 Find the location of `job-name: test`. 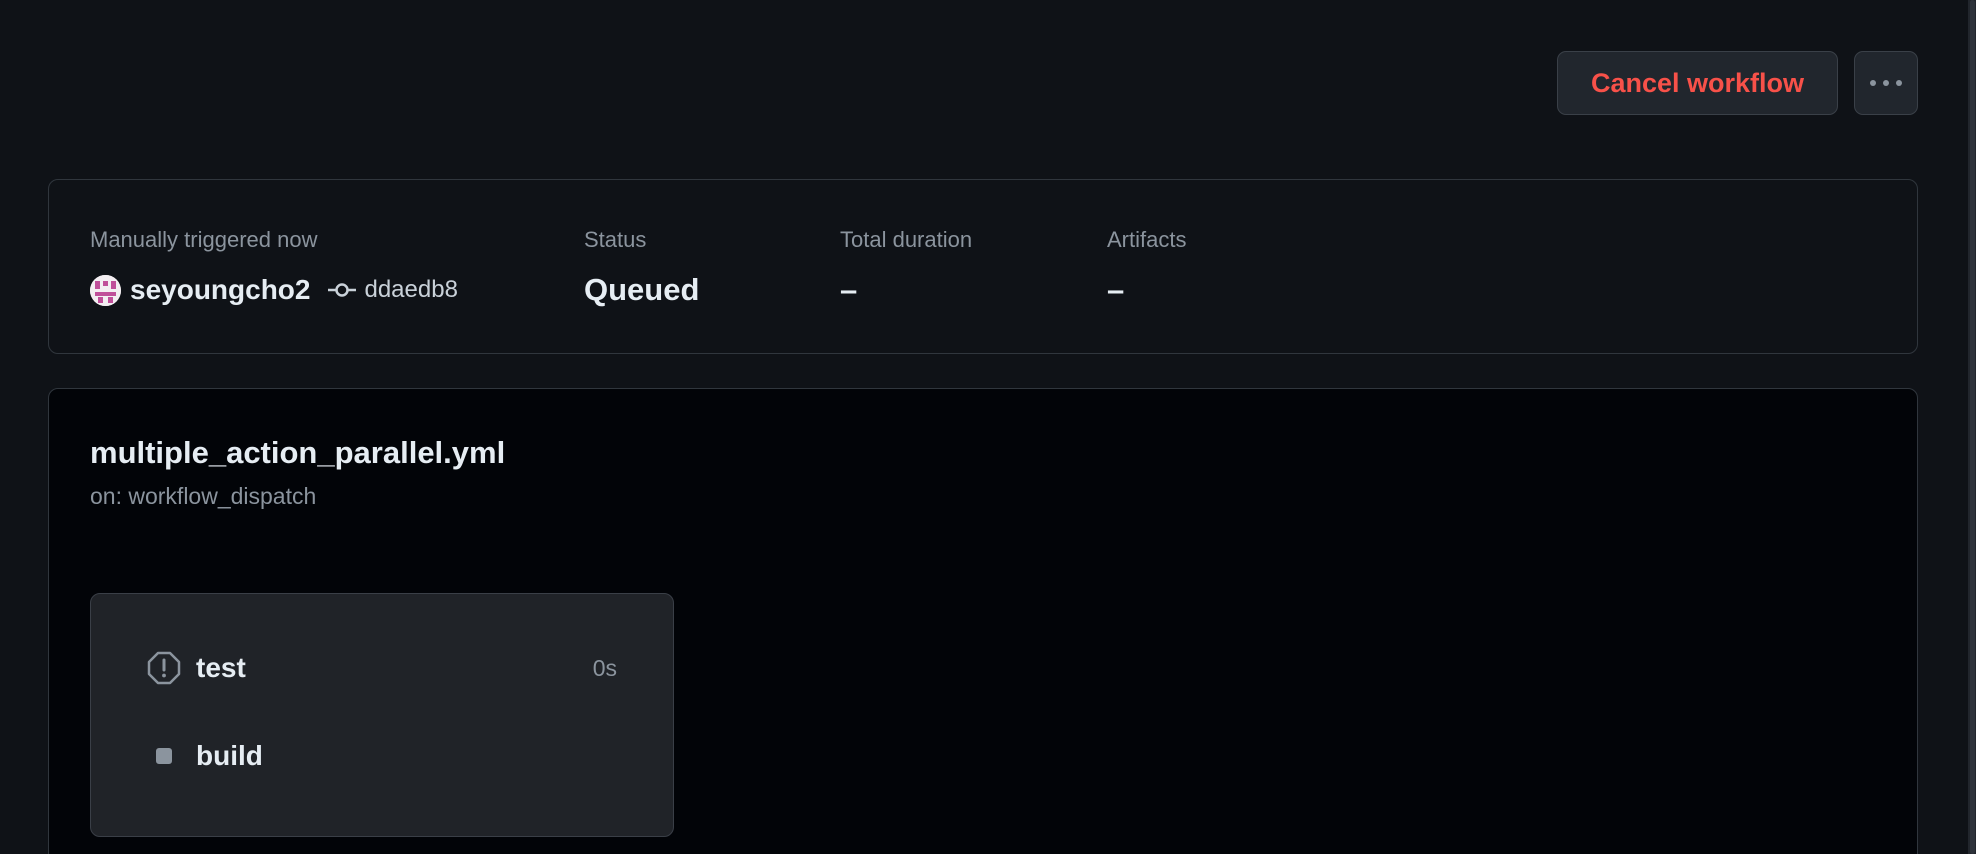

job-name: test is located at coordinates (221, 667).